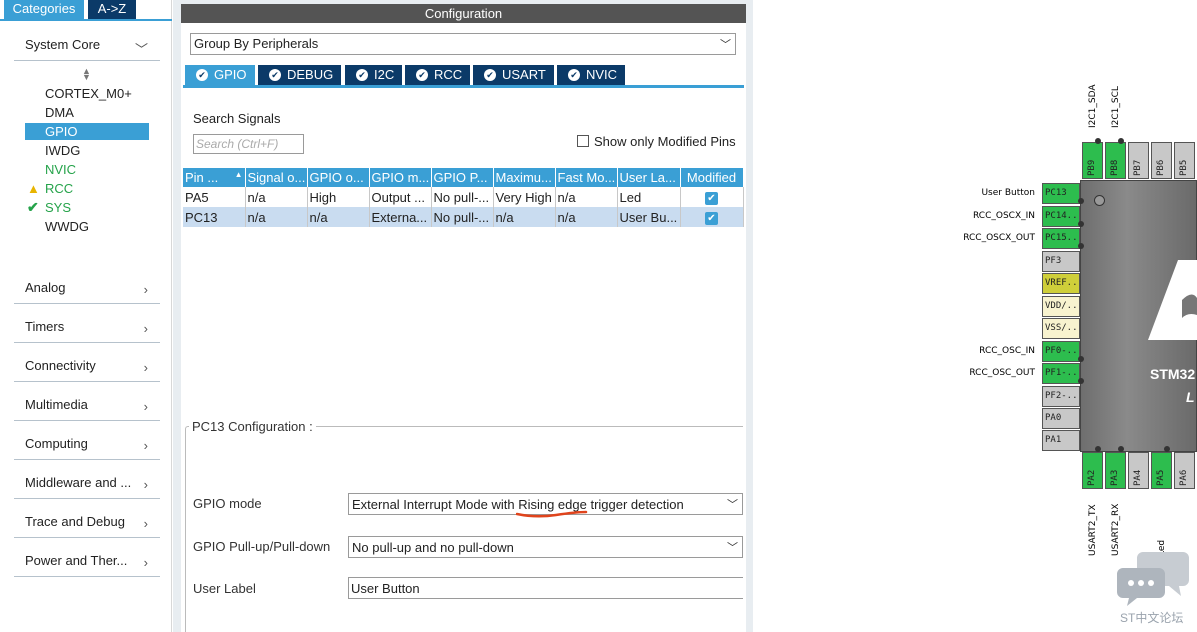  I want to click on tab-rcc: ✔ RCC, so click(438, 75).